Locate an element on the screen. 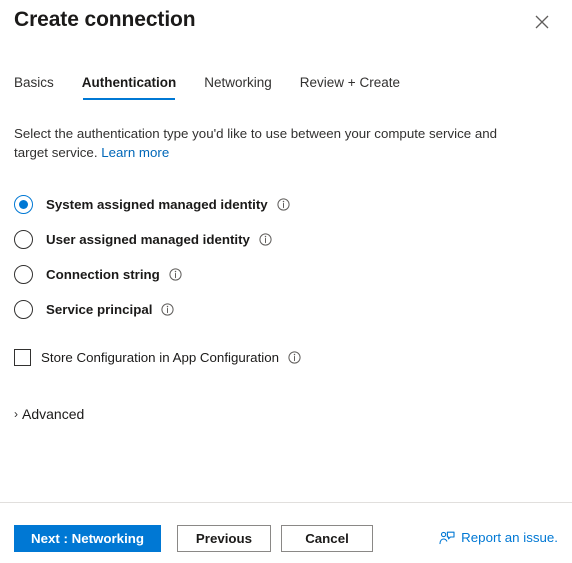 The width and height of the screenshot is (572, 563). report-an-issue-link: Report an issue. is located at coordinates (498, 537).